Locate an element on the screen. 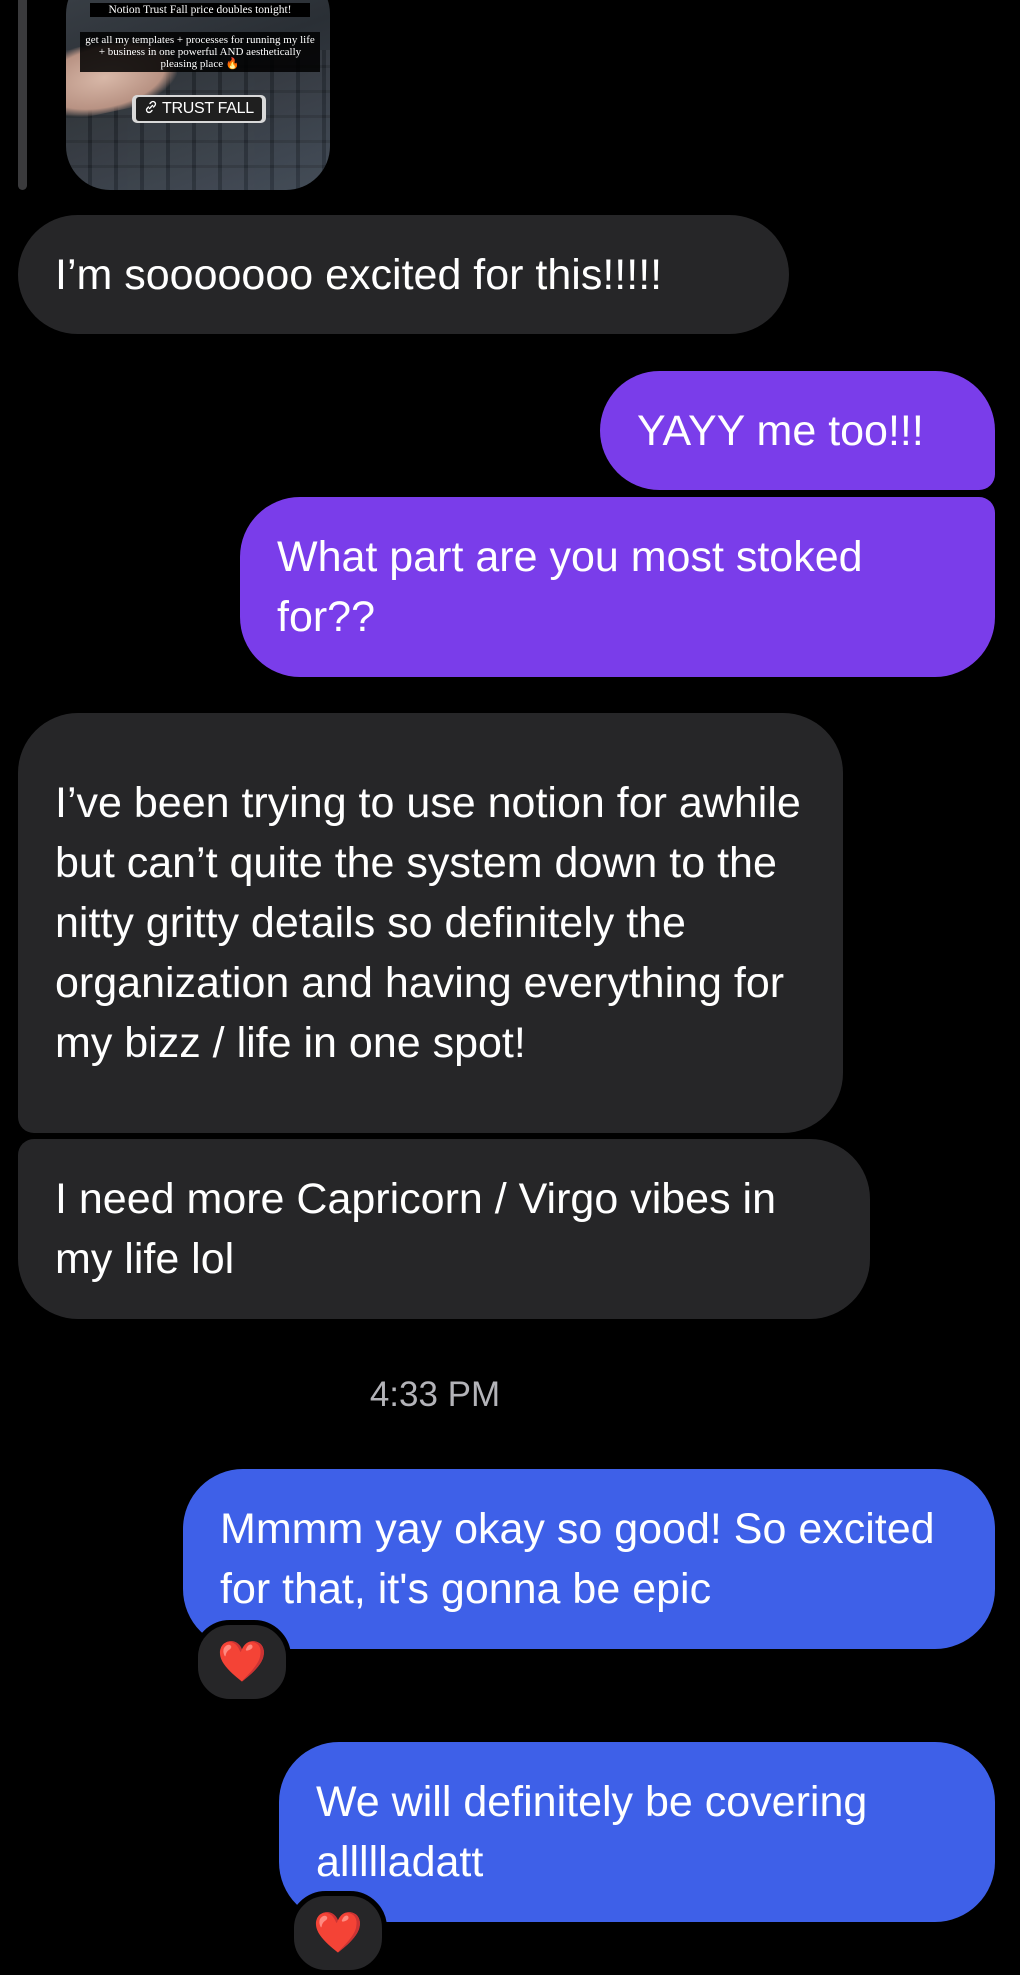 This screenshot has width=1020, height=1975. message-text: What part are you most stoked for?? is located at coordinates (570, 587).